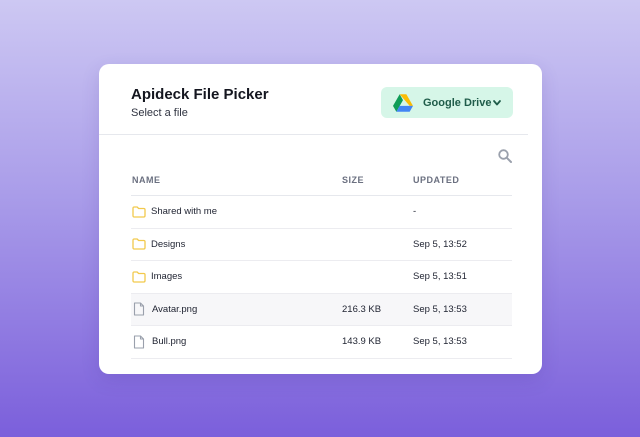 Image resolution: width=640 pixels, height=437 pixels. I want to click on row-name-cell: Bull.png, so click(236, 342).